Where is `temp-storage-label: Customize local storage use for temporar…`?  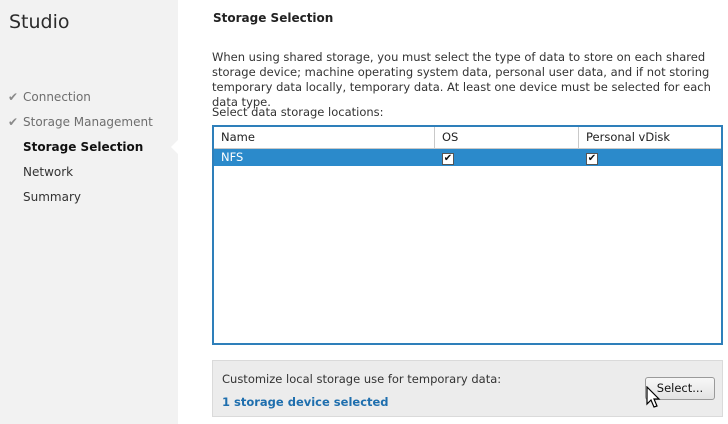 temp-storage-label: Customize local storage use for temporar… is located at coordinates (362, 379).